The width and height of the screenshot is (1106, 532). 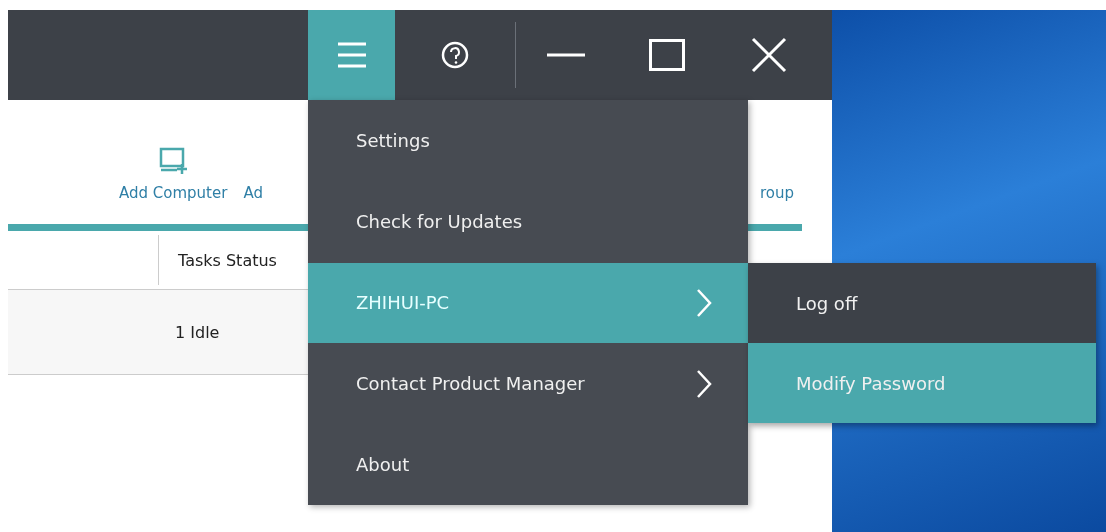 I want to click on menu-item: Log off, so click(x=922, y=303).